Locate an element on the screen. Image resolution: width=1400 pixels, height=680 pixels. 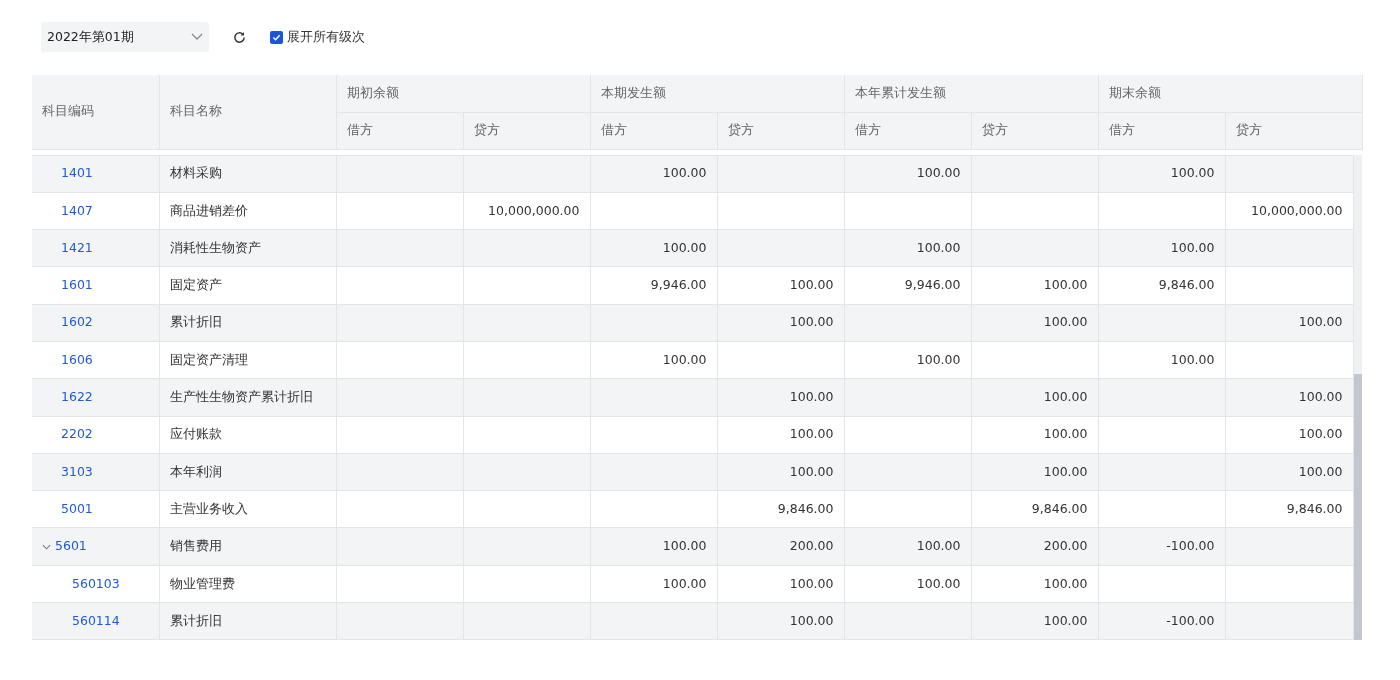
scrollbar-thumb is located at coordinates (1357, 507).